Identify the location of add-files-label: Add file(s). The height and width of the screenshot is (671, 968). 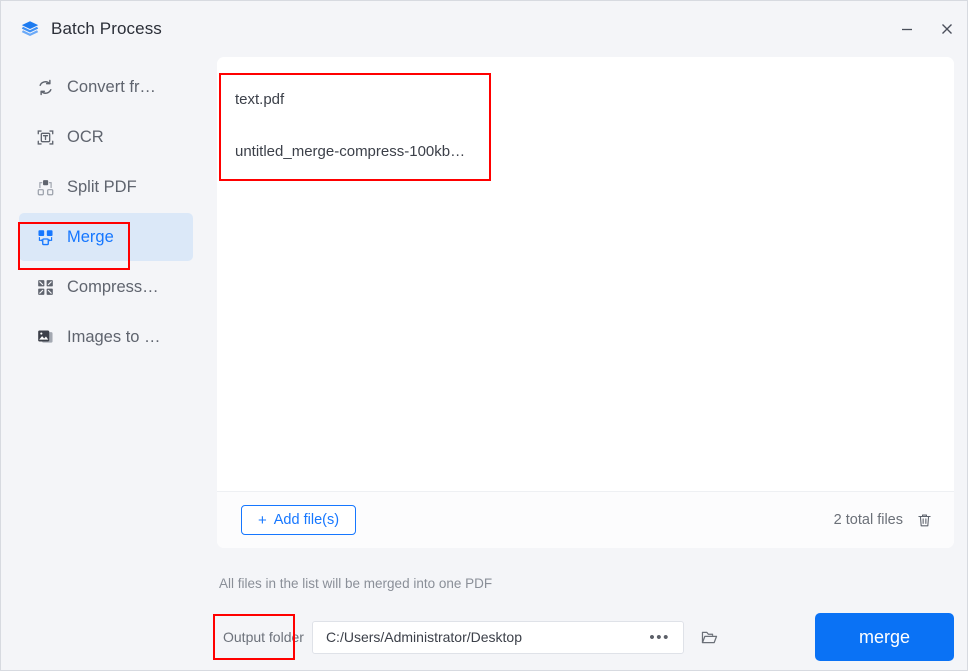
(306, 520).